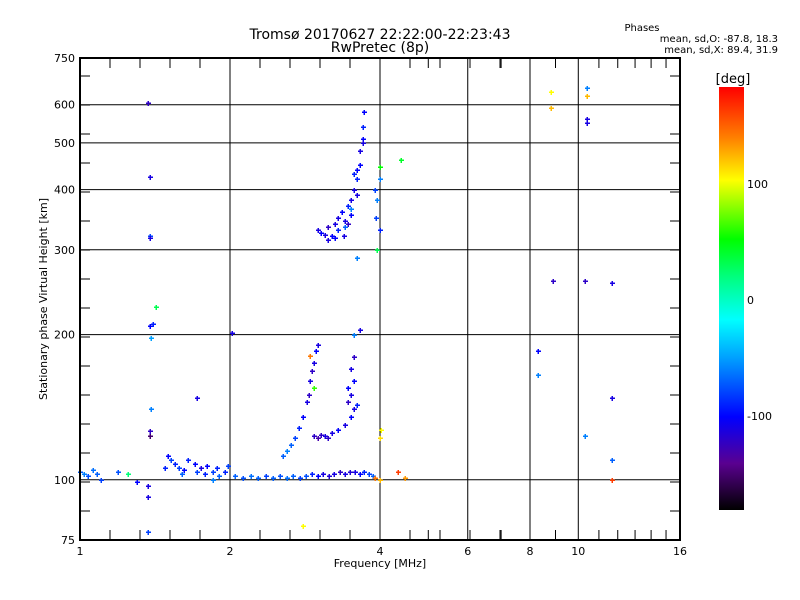 The height and width of the screenshot is (600, 800). I want to click on x-axis-label: Frequency [MHz], so click(380, 563).